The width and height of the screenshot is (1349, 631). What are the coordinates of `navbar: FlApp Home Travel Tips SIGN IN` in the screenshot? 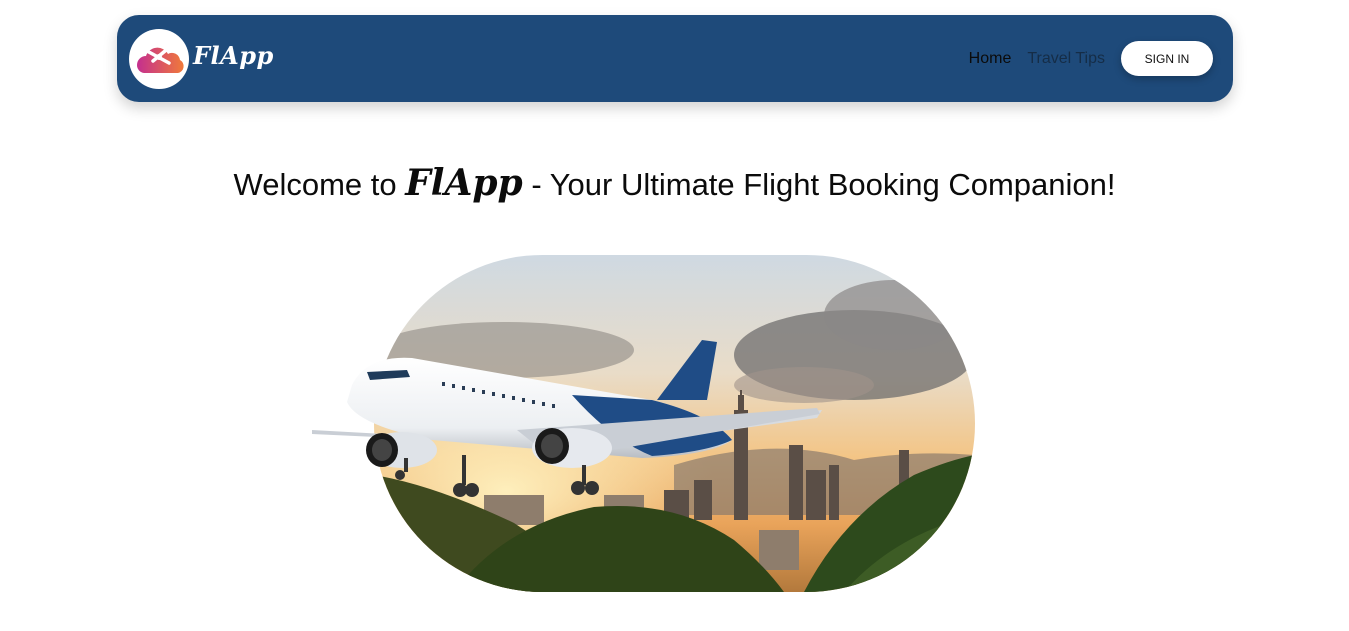 It's located at (675, 58).